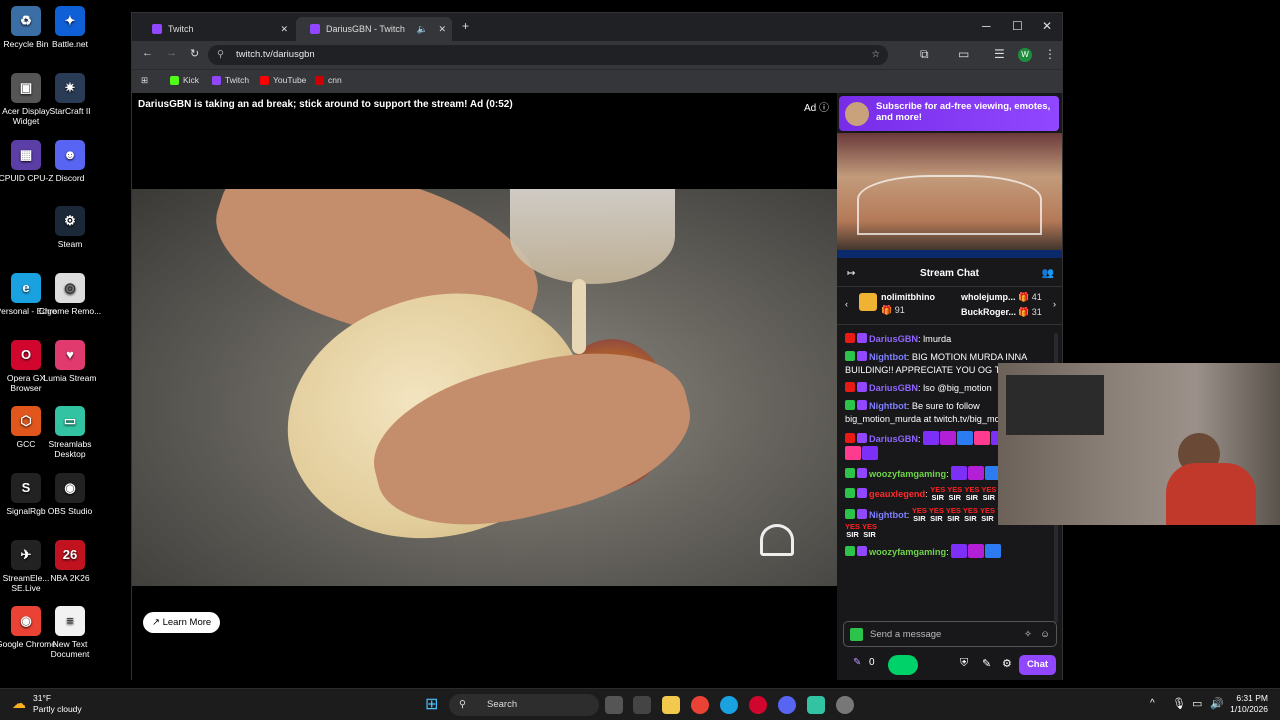 This screenshot has width=1280, height=720. I want to click on info-icon: ⓘ, so click(824, 108).